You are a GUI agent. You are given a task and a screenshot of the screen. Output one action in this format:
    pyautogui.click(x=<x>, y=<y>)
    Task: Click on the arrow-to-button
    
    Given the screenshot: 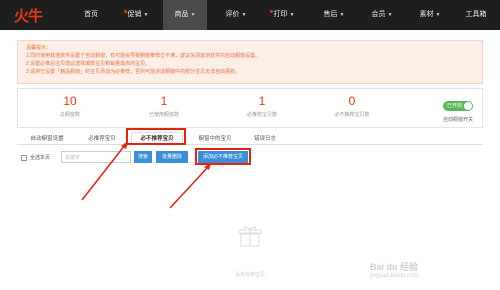 What is the action you would take?
    pyautogui.click(x=190, y=186)
    